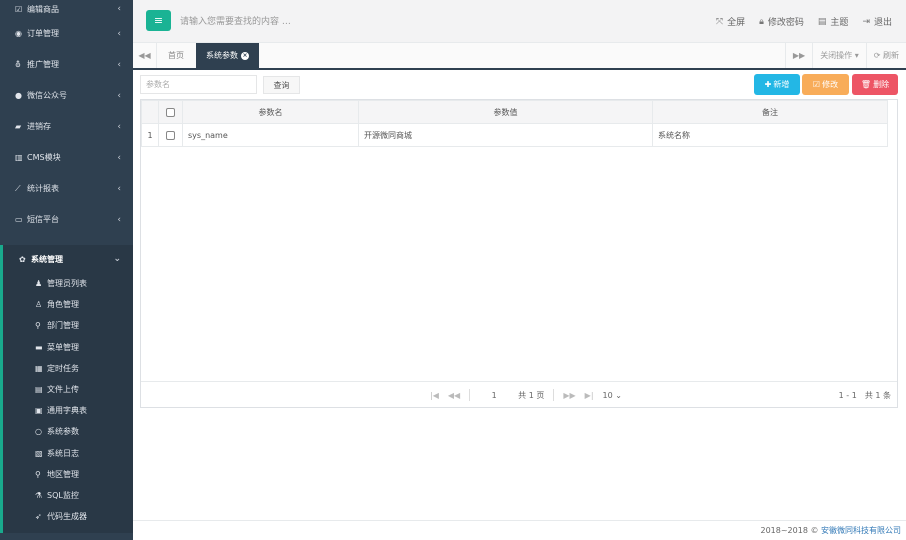  Describe the element at coordinates (781, 84) in the screenshot. I see `add-label: 新增` at that location.